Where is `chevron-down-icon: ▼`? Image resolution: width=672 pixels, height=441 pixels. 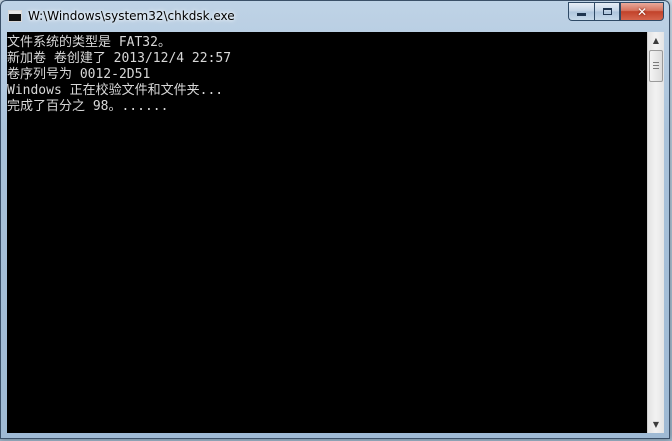 chevron-down-icon: ▼ is located at coordinates (656, 424).